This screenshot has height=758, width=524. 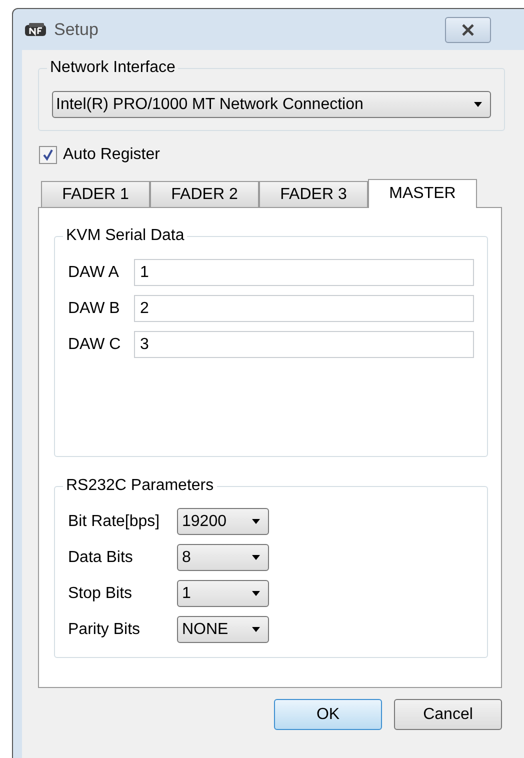 What do you see at coordinates (95, 194) in the screenshot?
I see `tab: FADER 1` at bounding box center [95, 194].